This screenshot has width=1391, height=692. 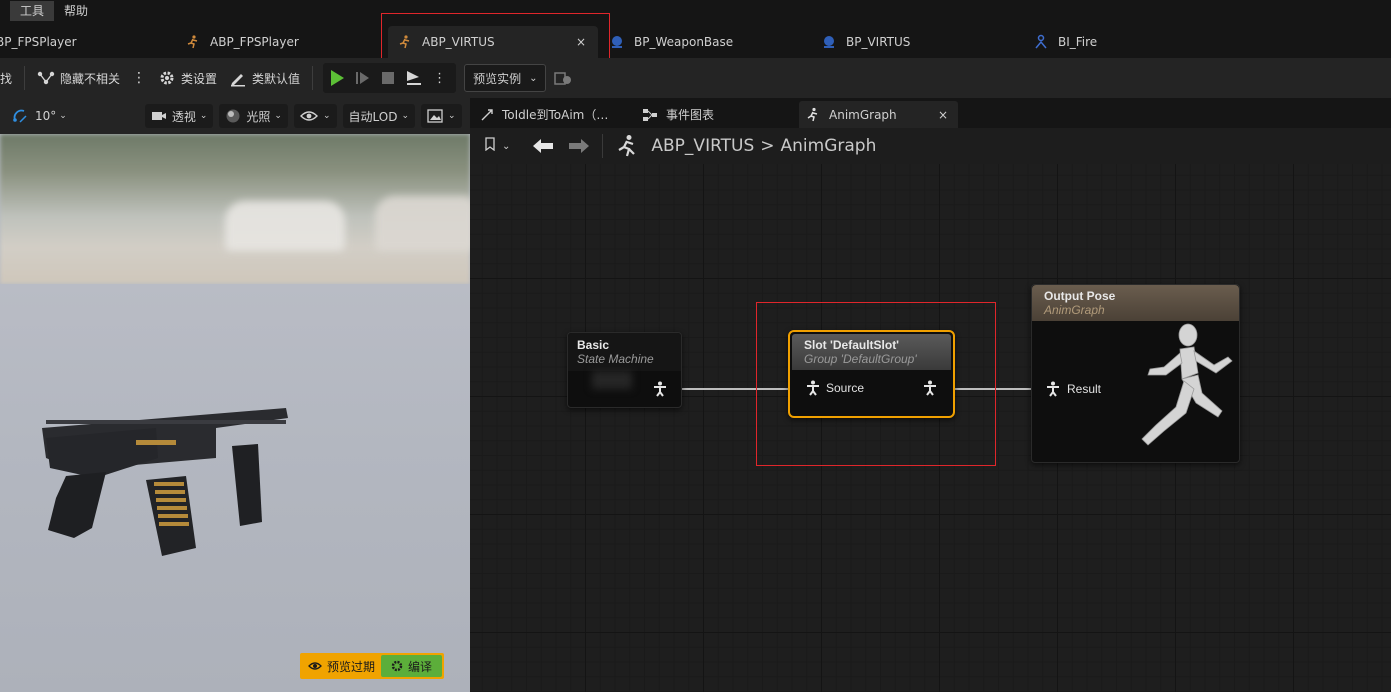 I want to click on tab-abp-fpsplayer: ABP_FPSPlayer, so click(x=241, y=42).